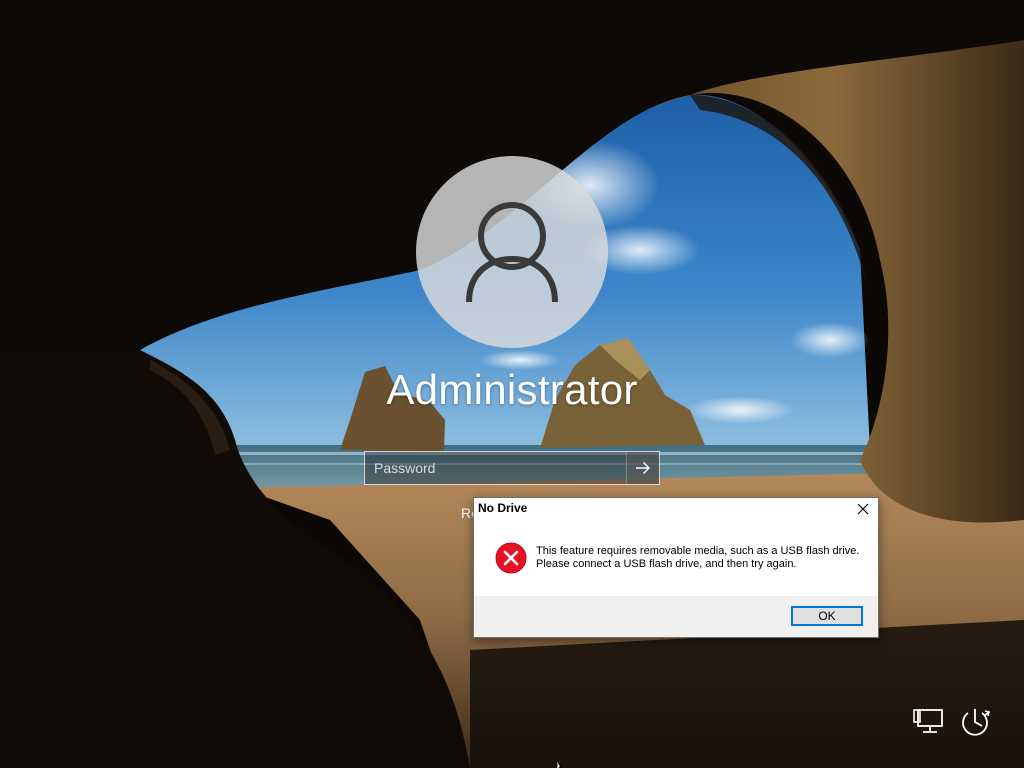 Image resolution: width=1024 pixels, height=768 pixels. I want to click on user-silhouette-icon, so click(512, 252).